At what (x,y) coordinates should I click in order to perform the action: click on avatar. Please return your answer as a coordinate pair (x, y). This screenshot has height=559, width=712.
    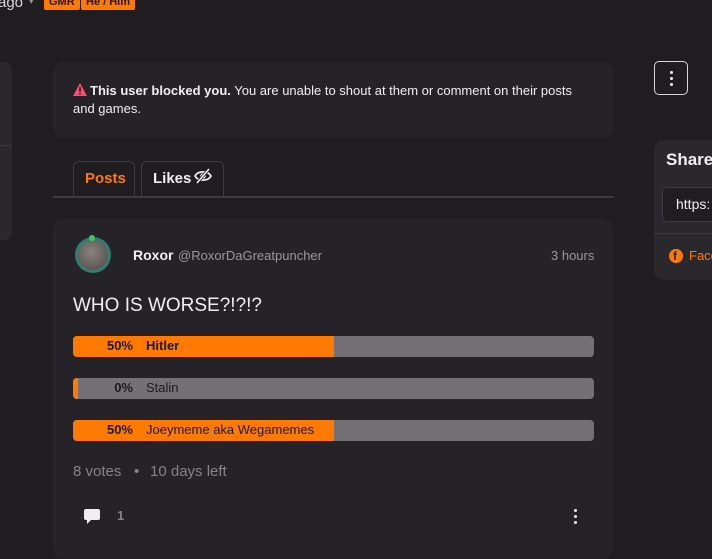
    Looking at the image, I should click on (93, 254).